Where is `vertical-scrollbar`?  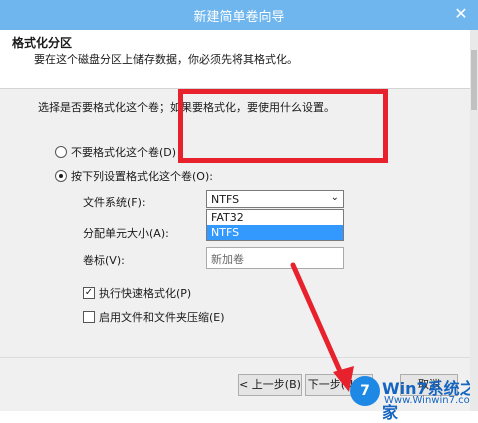
vertical-scrollbar is located at coordinates (474, 220).